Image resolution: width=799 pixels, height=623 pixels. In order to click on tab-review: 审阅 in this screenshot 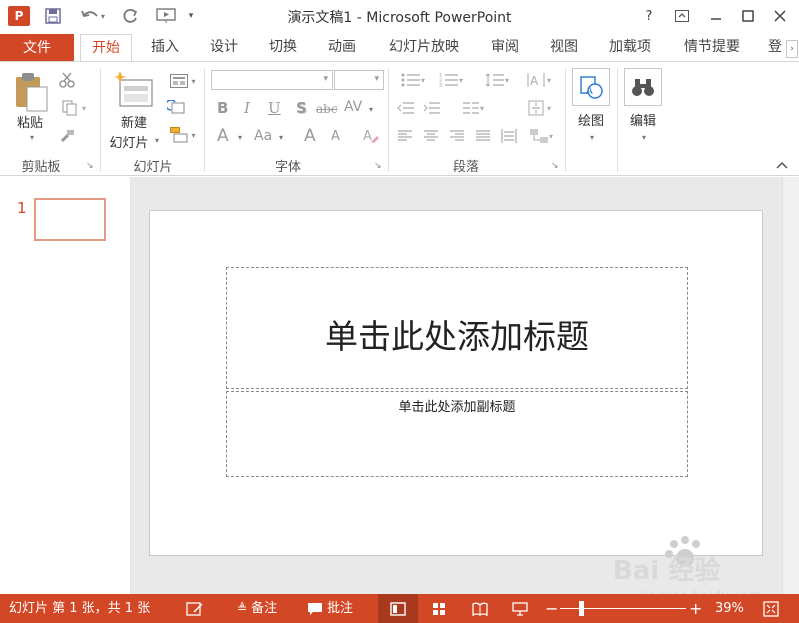, I will do `click(505, 48)`.